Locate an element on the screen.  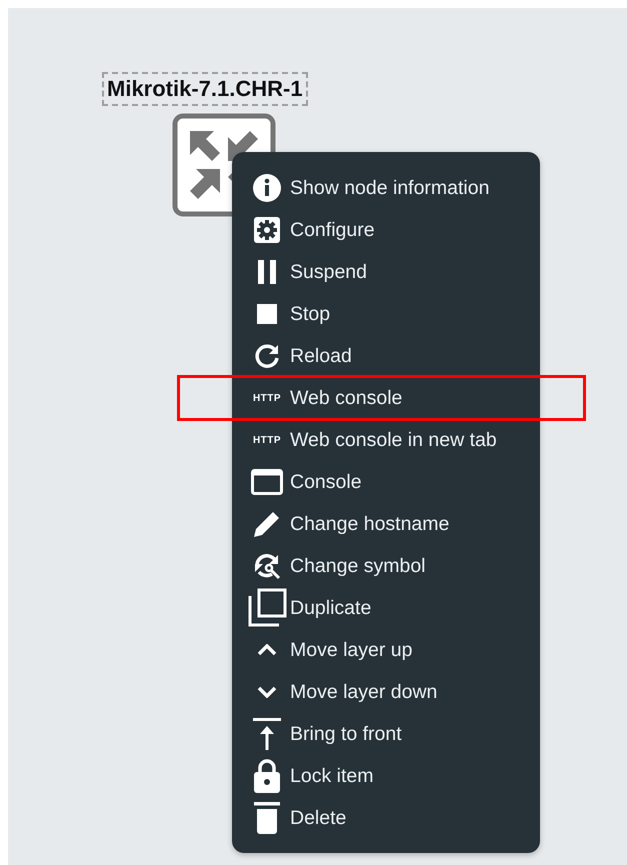
node-label: Mikrotik-7.1.CHR-1 is located at coordinates (205, 89).